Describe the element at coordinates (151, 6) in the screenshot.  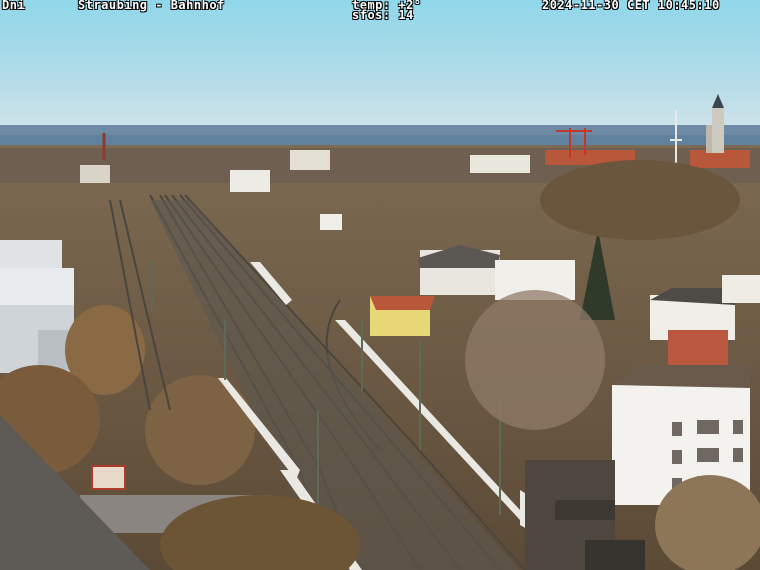
I see `camera-title: Straubing - Bahnhof` at that location.